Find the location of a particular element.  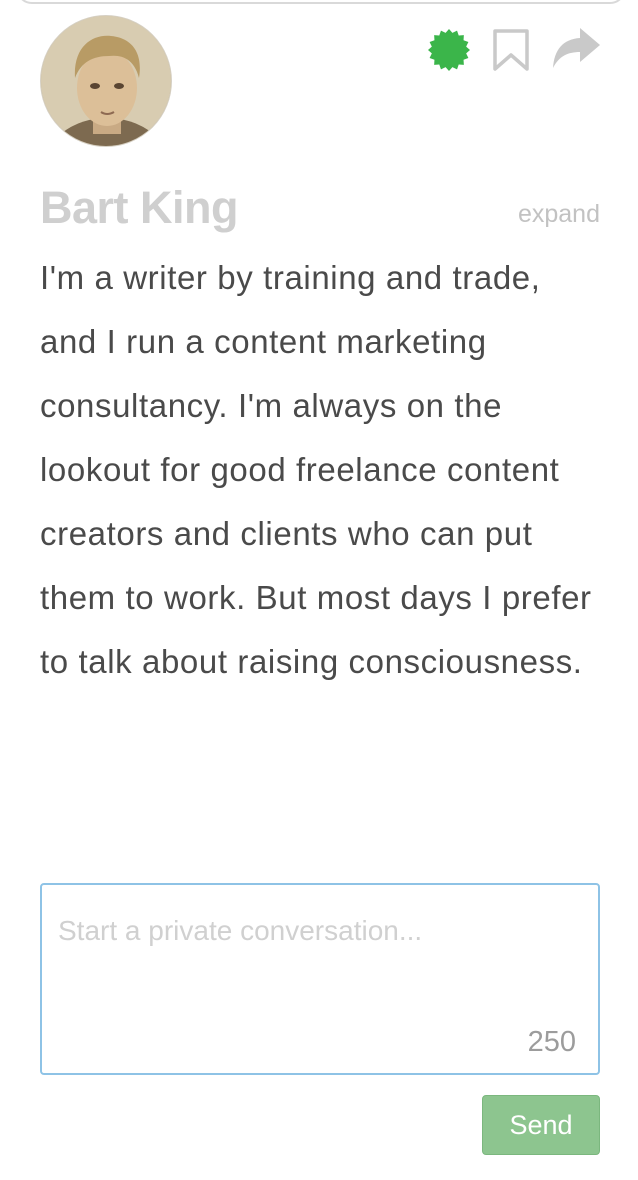

character-count: 250 is located at coordinates (551, 1042).